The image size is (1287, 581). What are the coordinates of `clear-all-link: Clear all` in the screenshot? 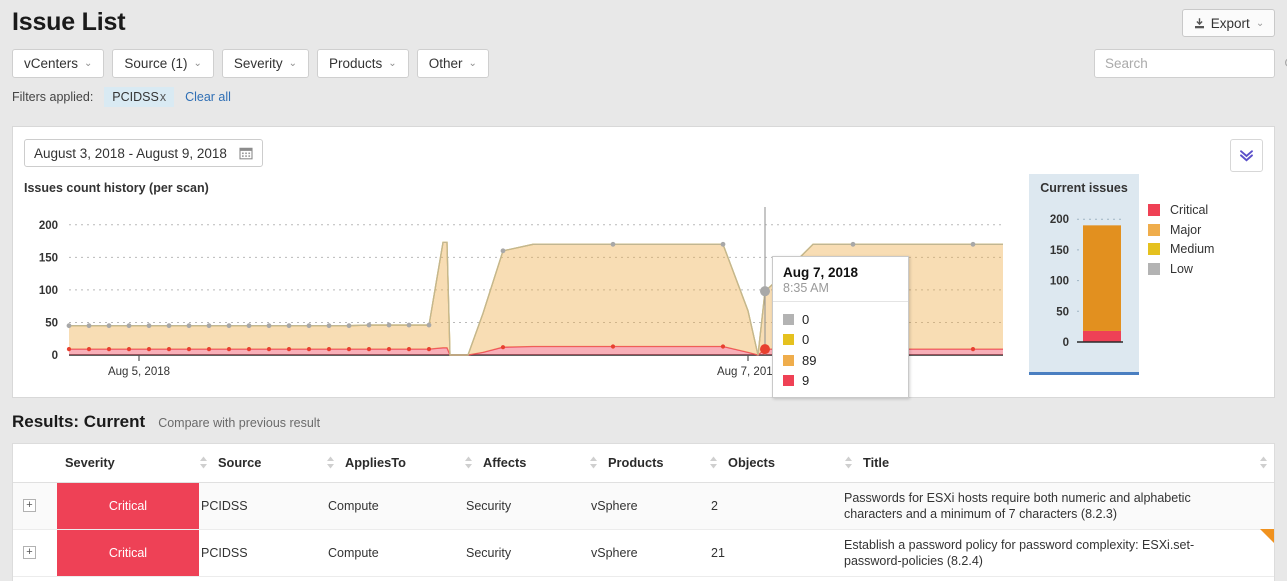 It's located at (208, 97).